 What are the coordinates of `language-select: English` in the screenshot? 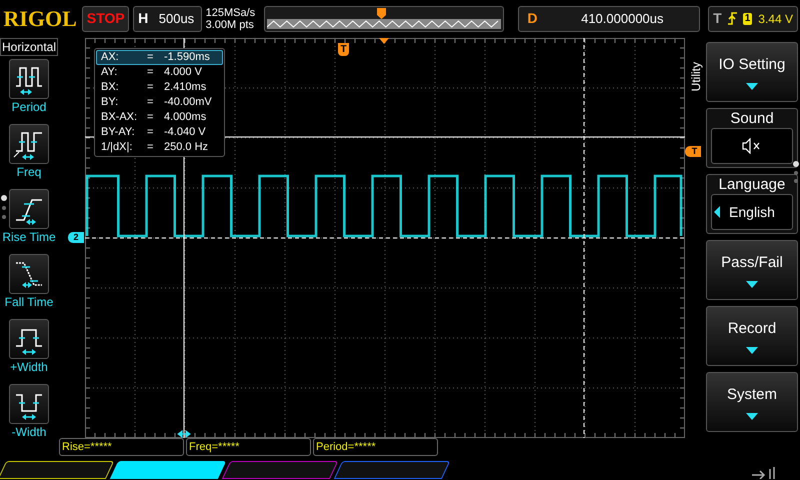 It's located at (752, 212).